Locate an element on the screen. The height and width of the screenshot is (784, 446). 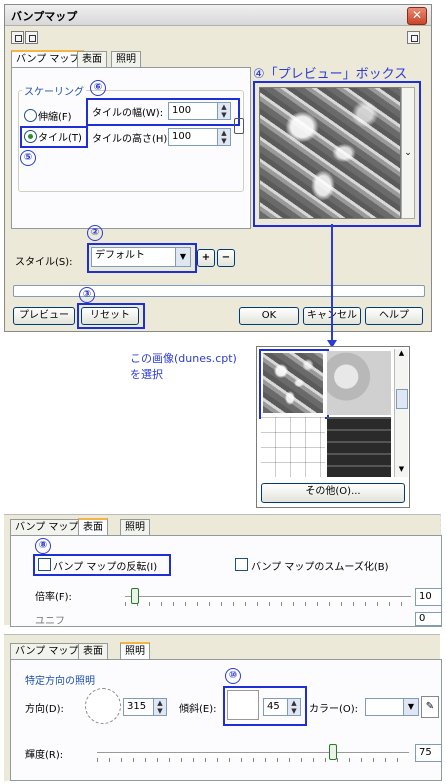
puzzle-texture-tile is located at coordinates (293, 447).